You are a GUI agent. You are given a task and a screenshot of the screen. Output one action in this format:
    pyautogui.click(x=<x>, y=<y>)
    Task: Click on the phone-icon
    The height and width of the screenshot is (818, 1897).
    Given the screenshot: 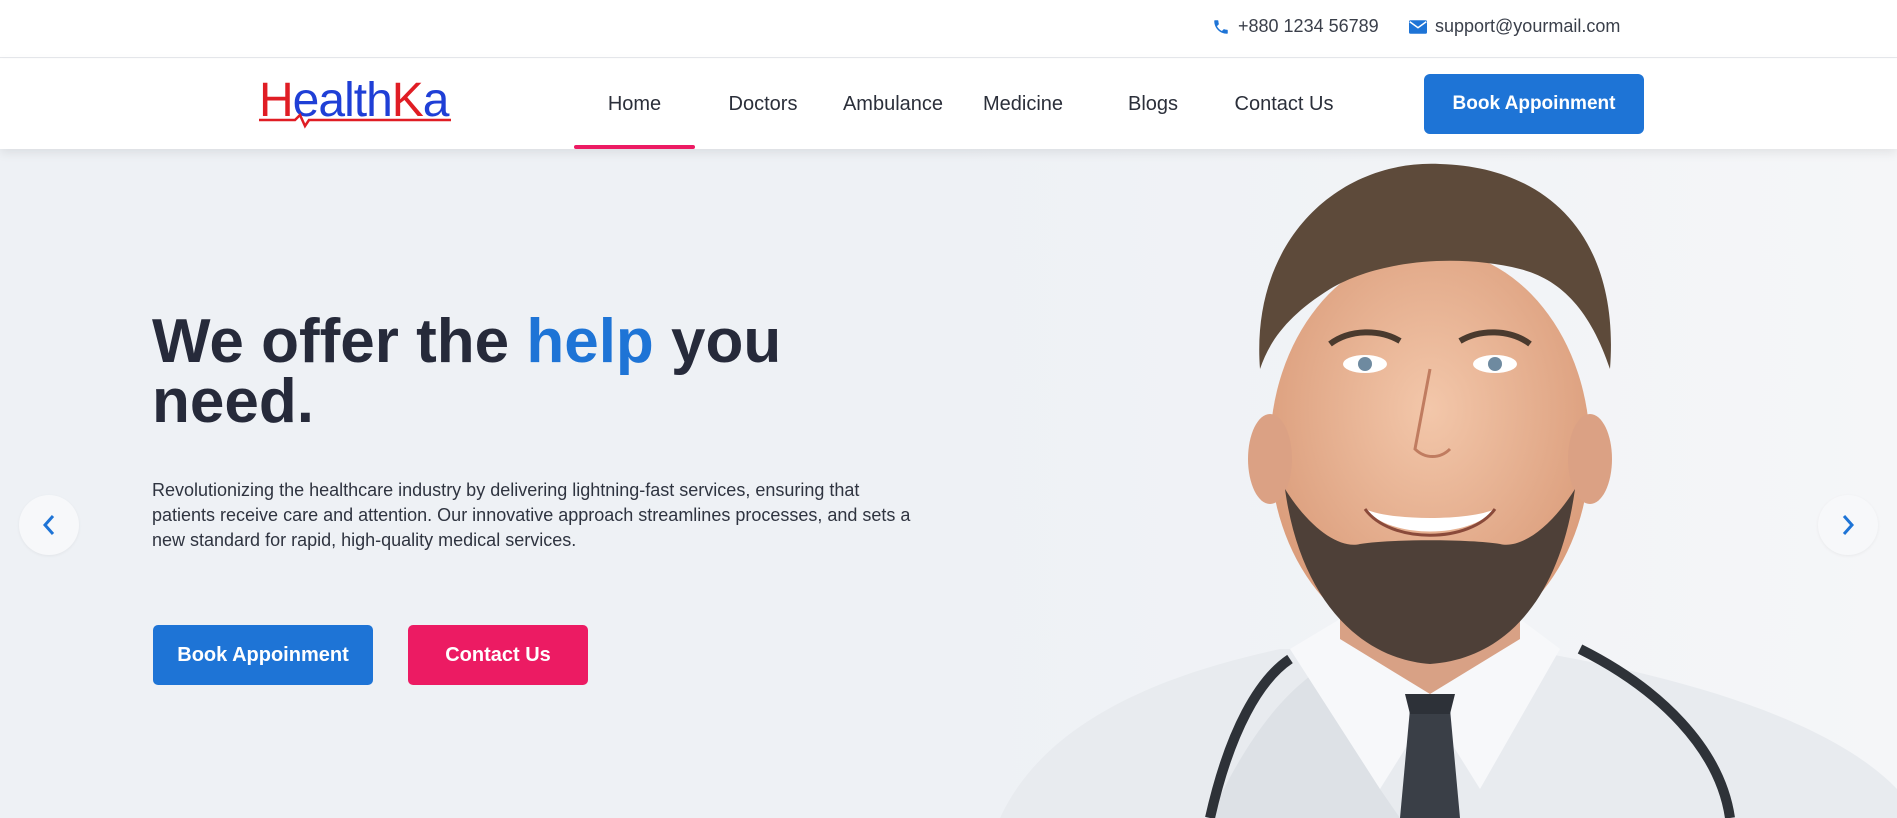 What is the action you would take?
    pyautogui.click(x=1221, y=27)
    